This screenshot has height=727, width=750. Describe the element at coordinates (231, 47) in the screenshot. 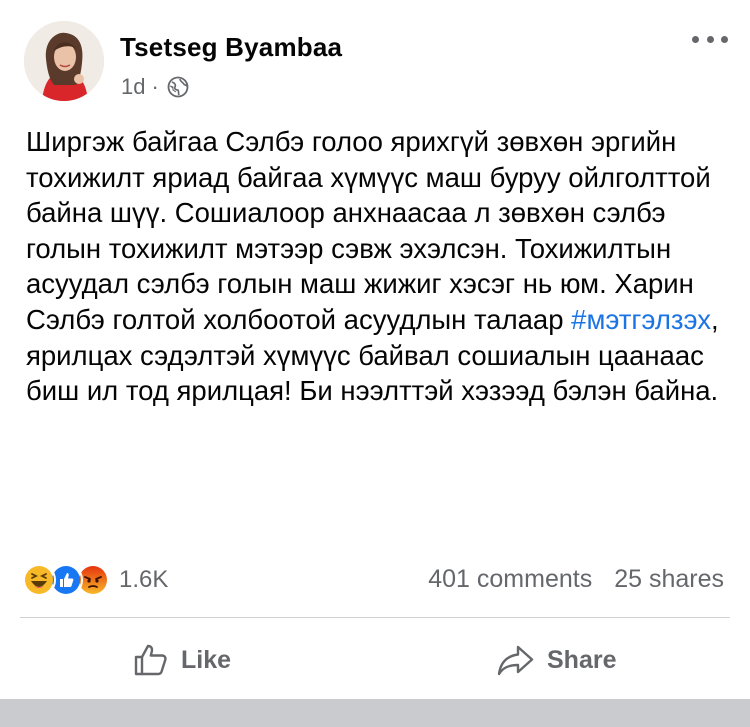

I see `author-name: Tsetseg Byambaa` at that location.